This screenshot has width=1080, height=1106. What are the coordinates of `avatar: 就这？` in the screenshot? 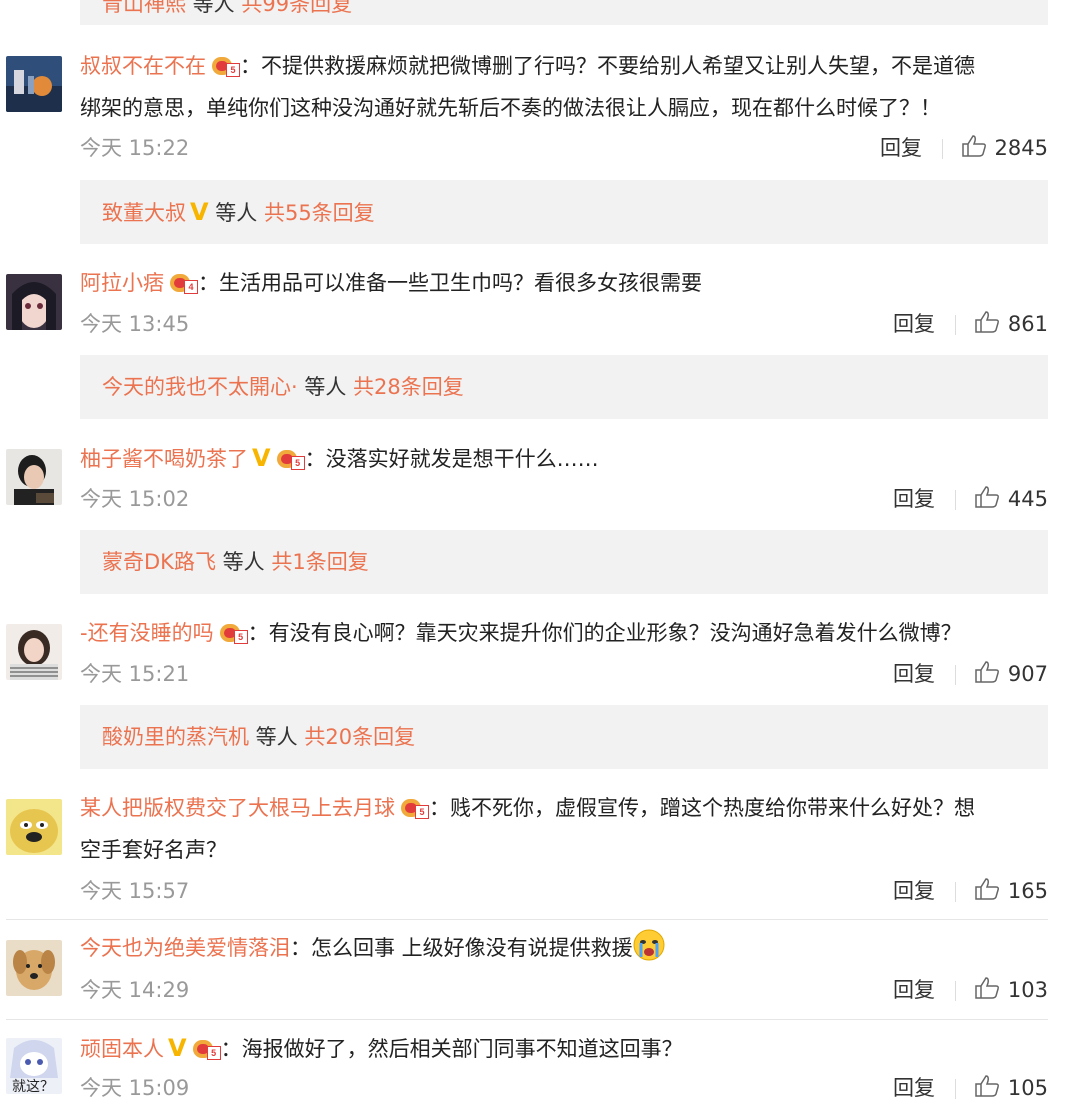 It's located at (34, 1066).